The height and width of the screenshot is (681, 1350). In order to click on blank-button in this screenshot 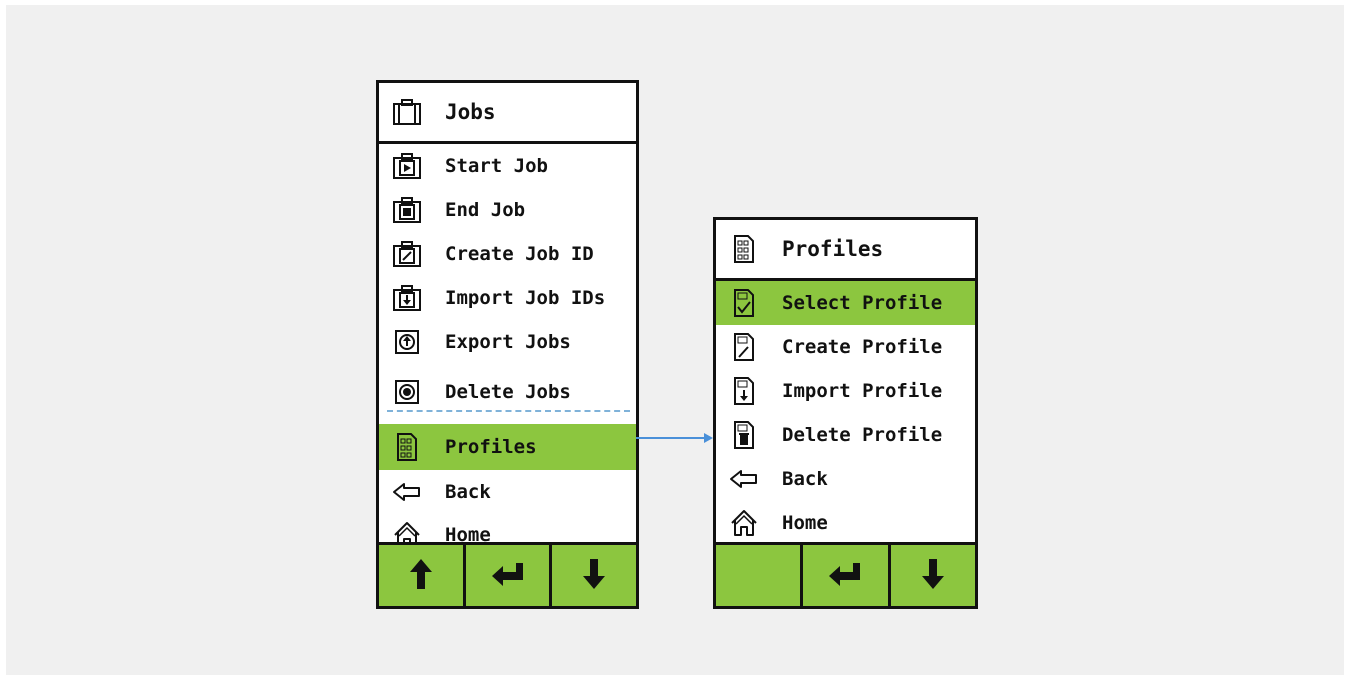, I will do `click(760, 575)`.